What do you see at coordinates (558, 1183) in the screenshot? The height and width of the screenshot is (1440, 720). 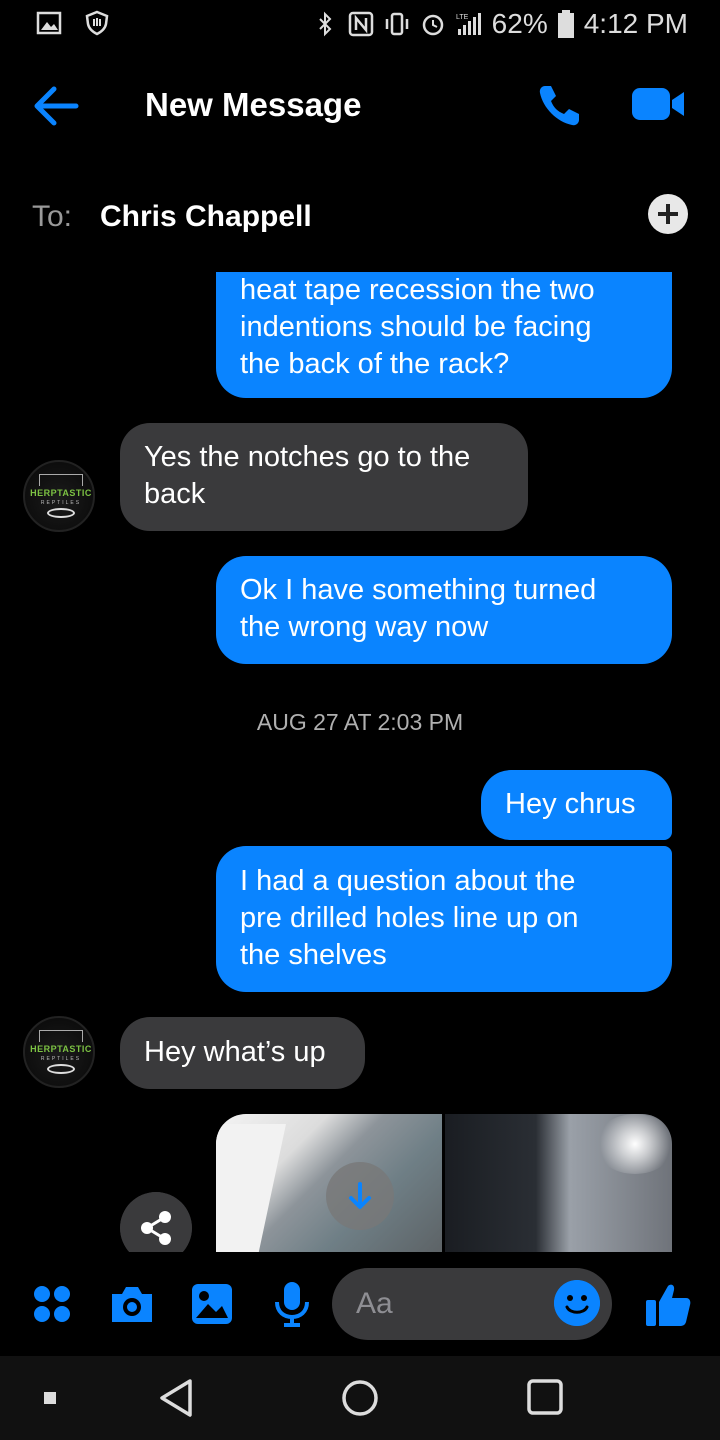 I see `photo-thumbnail` at bounding box center [558, 1183].